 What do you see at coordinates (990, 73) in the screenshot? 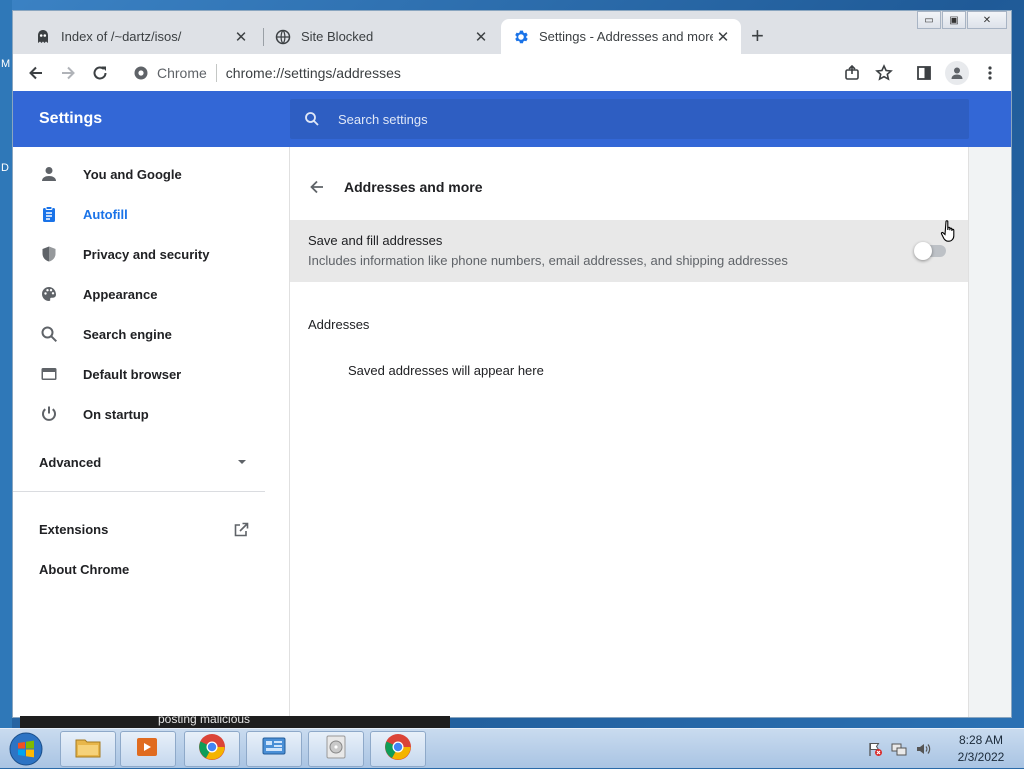
I see `menu-kebab-icon` at bounding box center [990, 73].